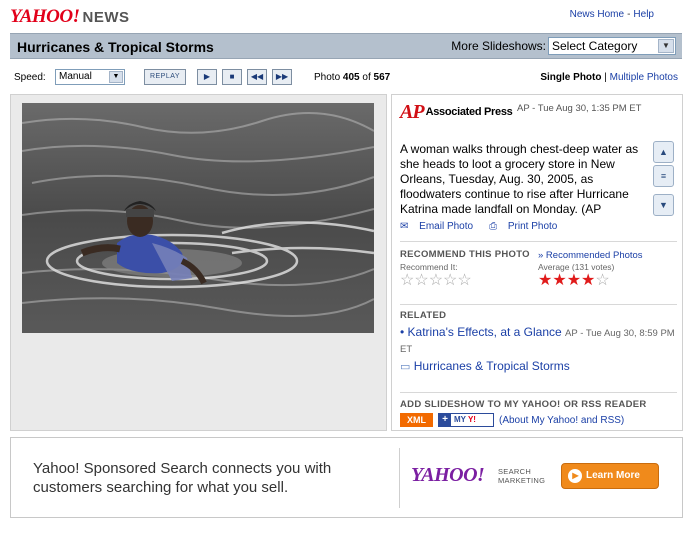  I want to click on yahoo-search-marketing-logo: YAHOO!, so click(448, 475).